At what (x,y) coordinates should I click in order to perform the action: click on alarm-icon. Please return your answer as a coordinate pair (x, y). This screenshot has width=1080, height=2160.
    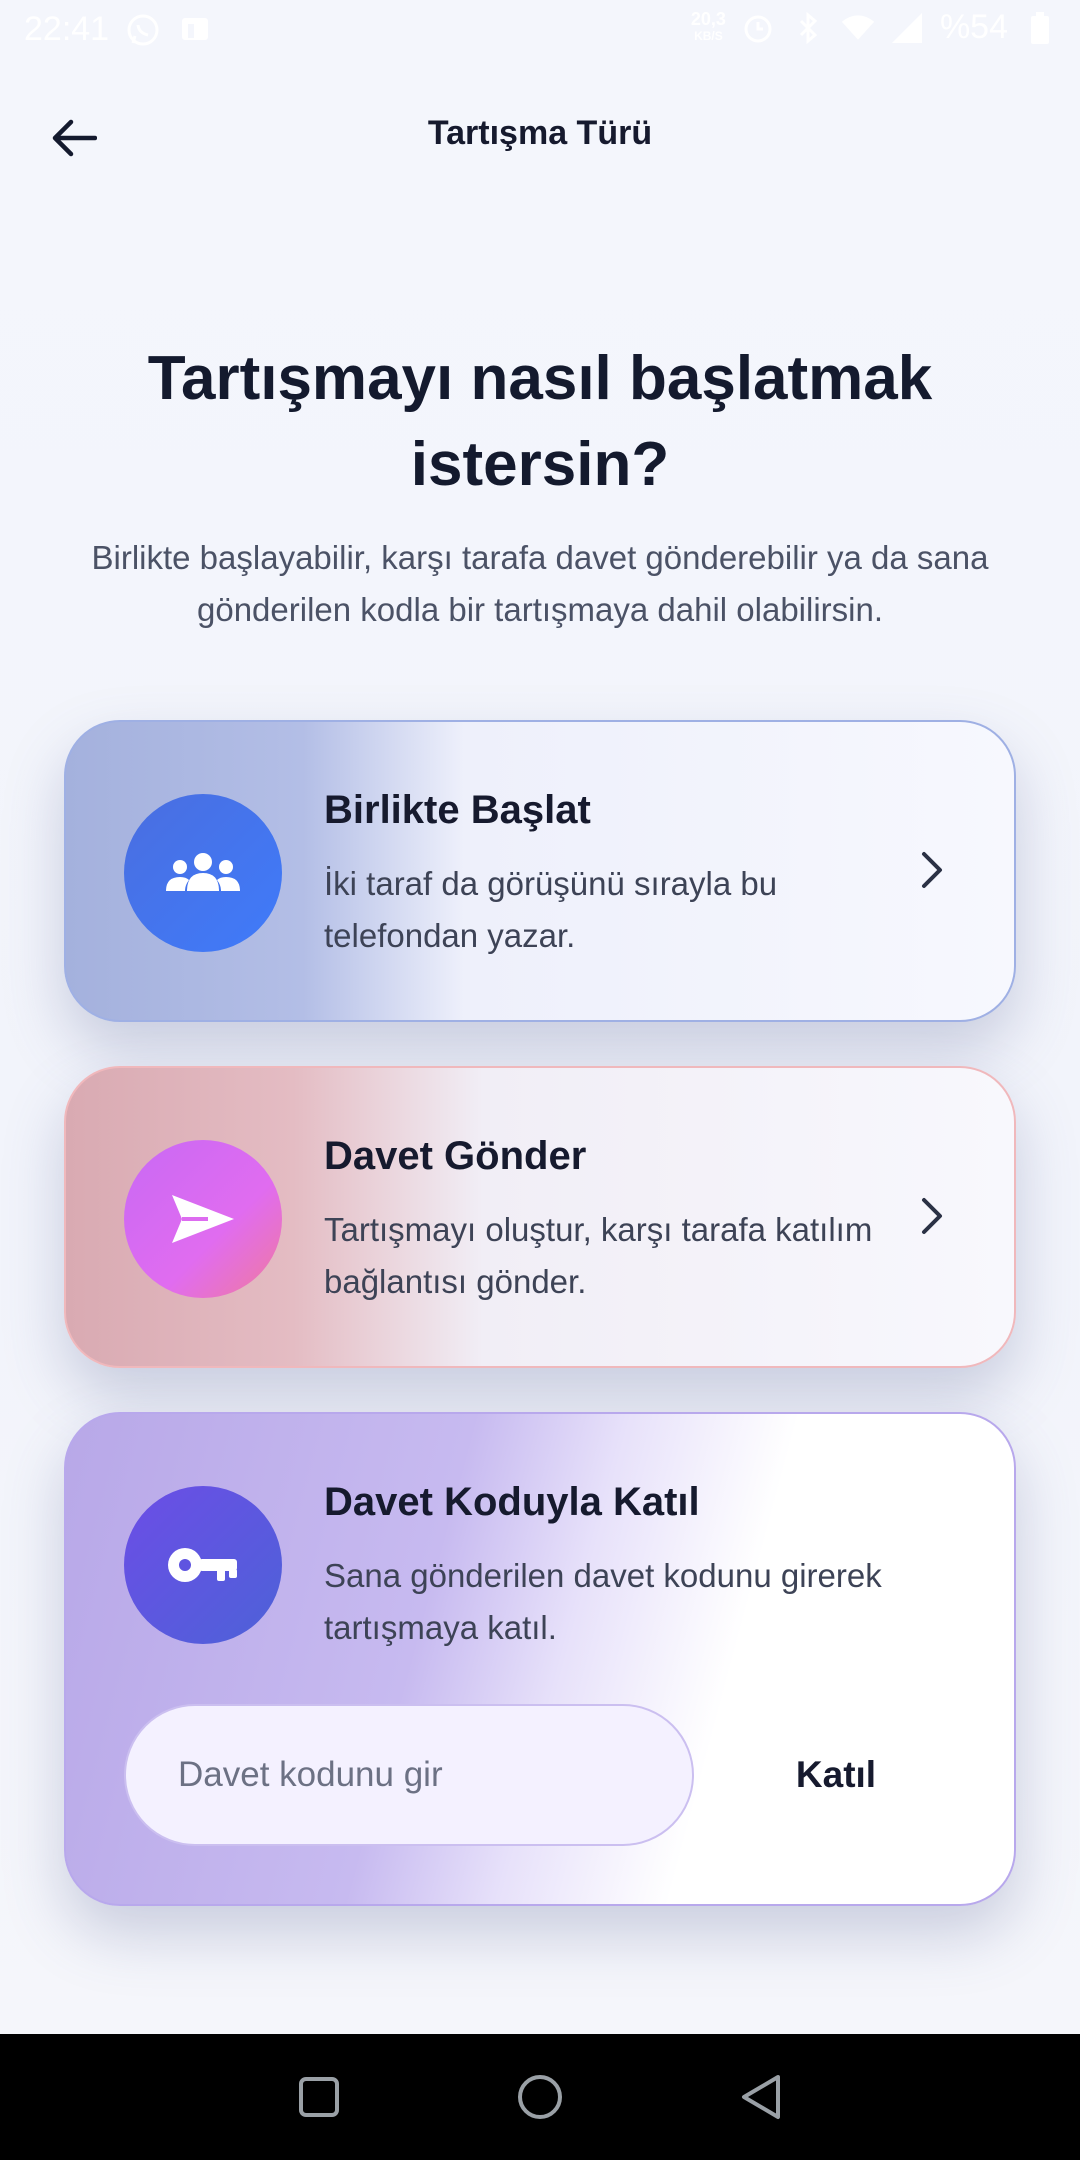
    Looking at the image, I should click on (758, 28).